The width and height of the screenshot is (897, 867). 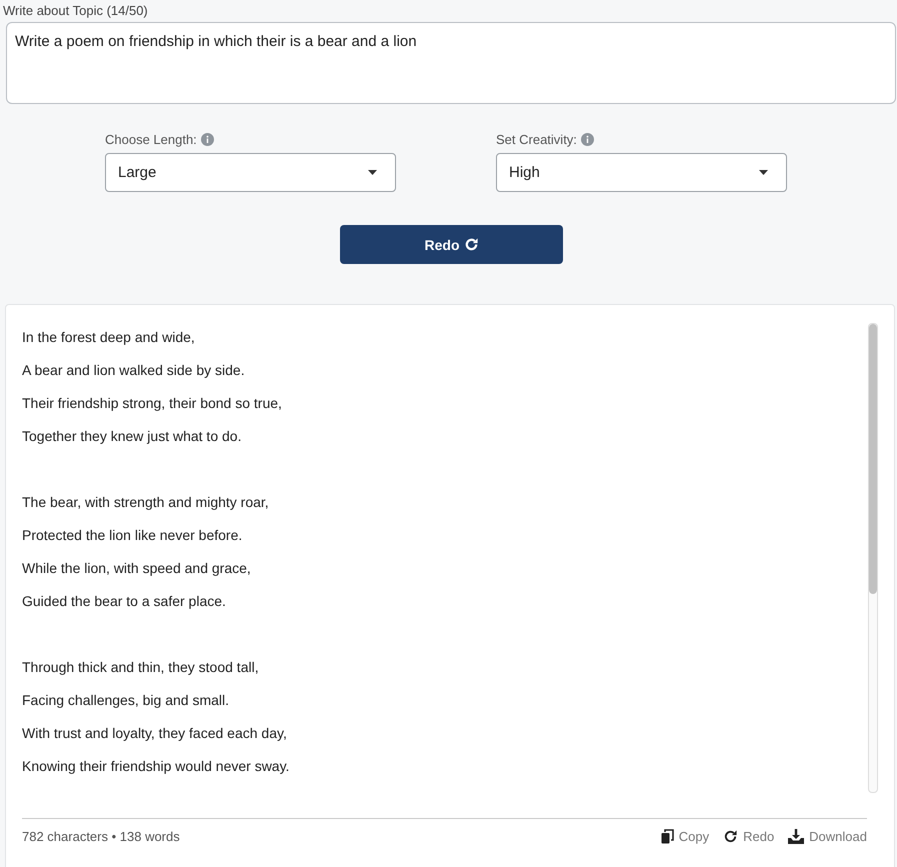 I want to click on poem-line: Facing challenges, big and small., so click(x=126, y=700).